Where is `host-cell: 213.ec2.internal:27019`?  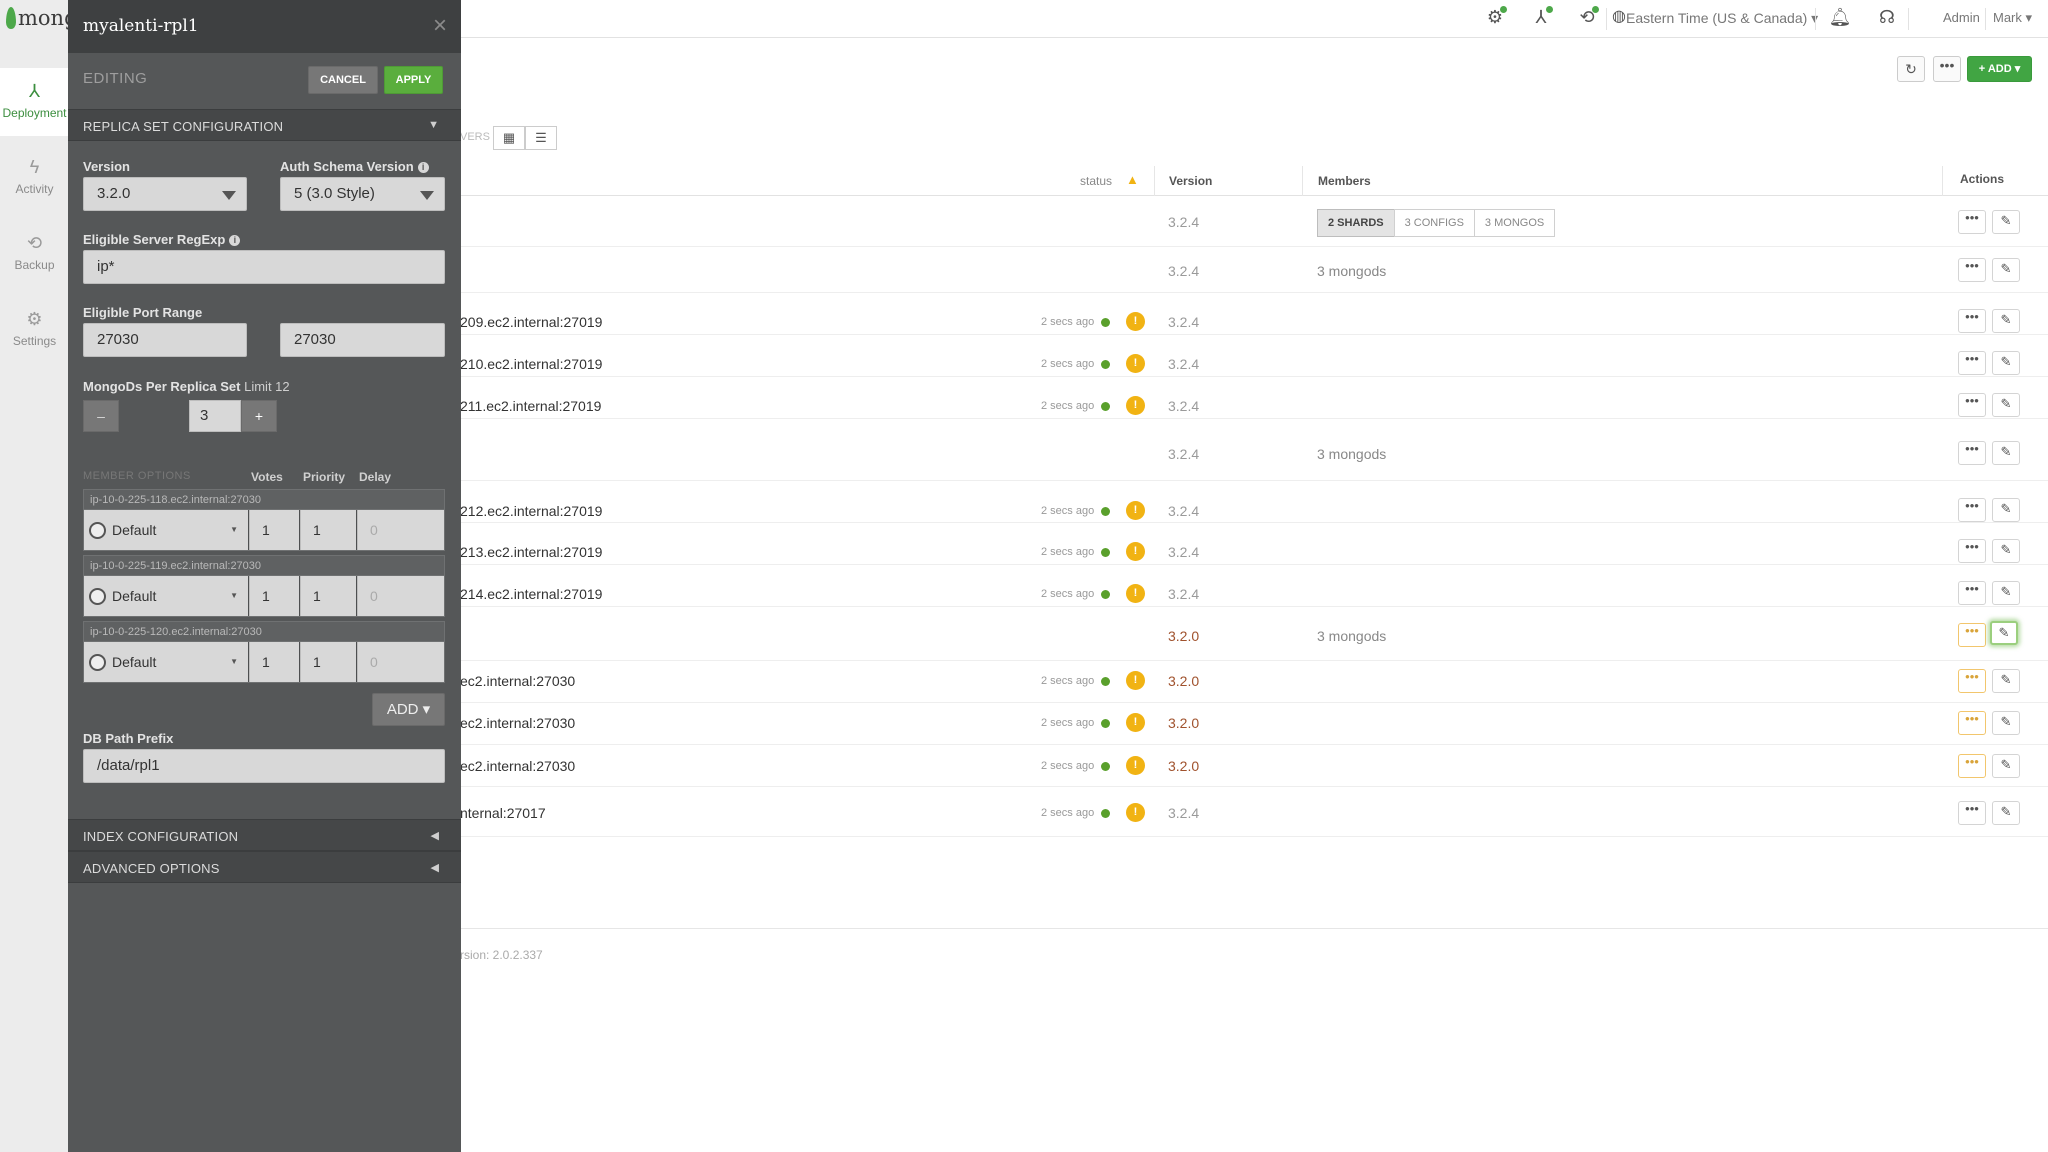 host-cell: 213.ec2.internal:27019 is located at coordinates (531, 552).